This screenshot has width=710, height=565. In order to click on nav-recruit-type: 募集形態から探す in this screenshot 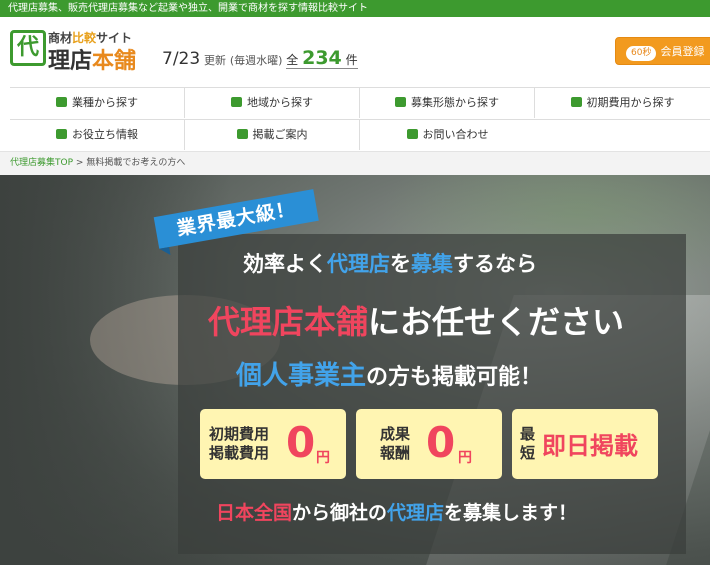, I will do `click(447, 103)`.